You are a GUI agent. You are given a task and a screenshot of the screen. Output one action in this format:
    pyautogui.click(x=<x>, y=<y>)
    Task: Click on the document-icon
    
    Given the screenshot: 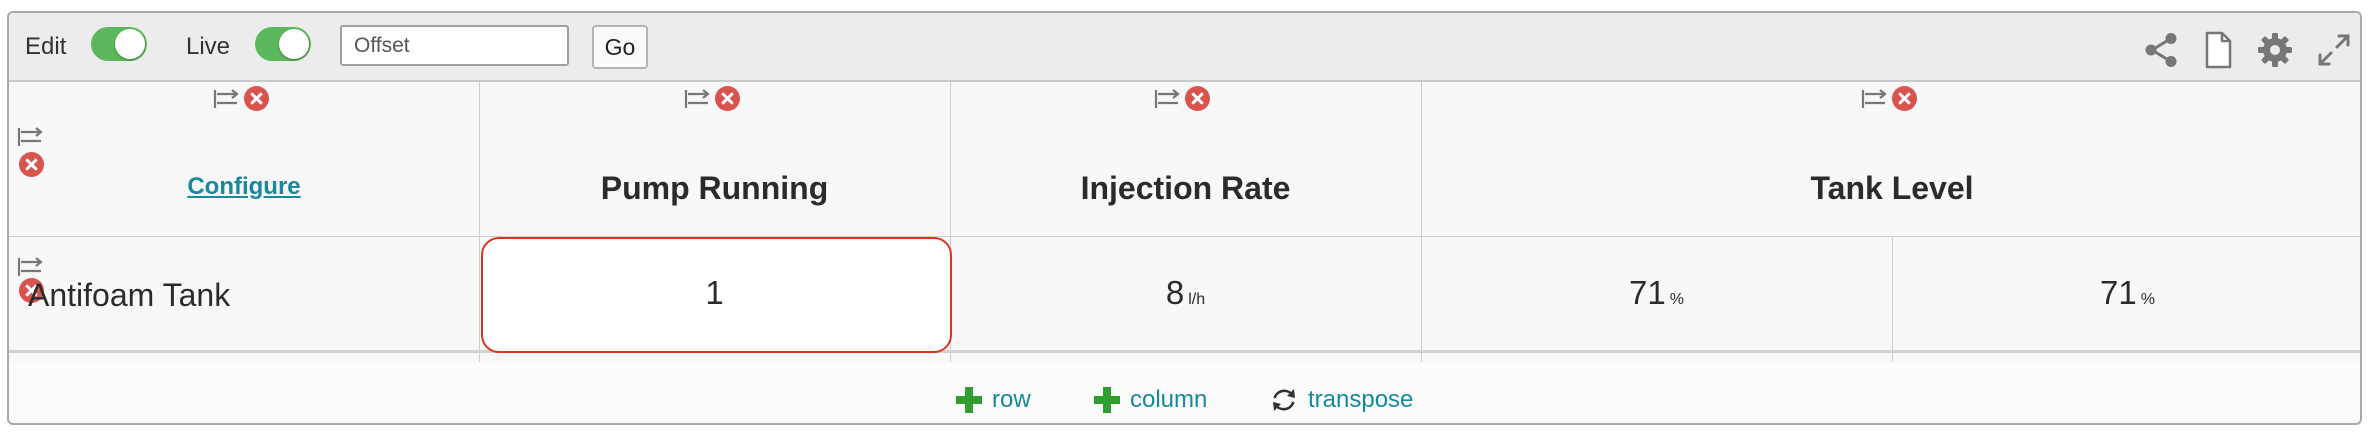 What is the action you would take?
    pyautogui.click(x=2218, y=50)
    